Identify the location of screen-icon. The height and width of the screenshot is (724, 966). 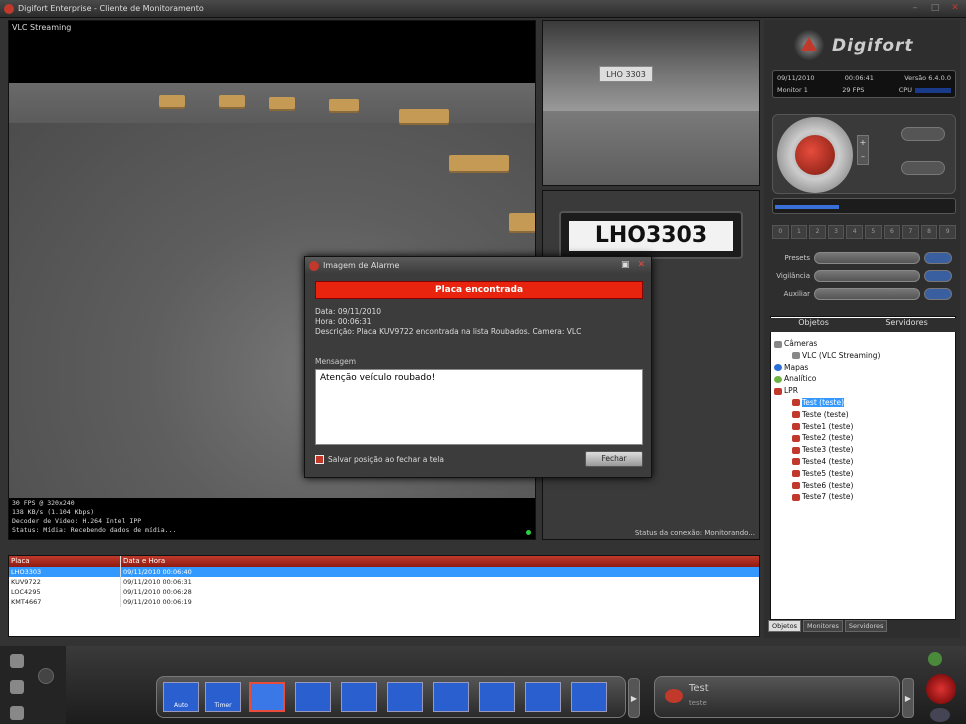
(17, 713).